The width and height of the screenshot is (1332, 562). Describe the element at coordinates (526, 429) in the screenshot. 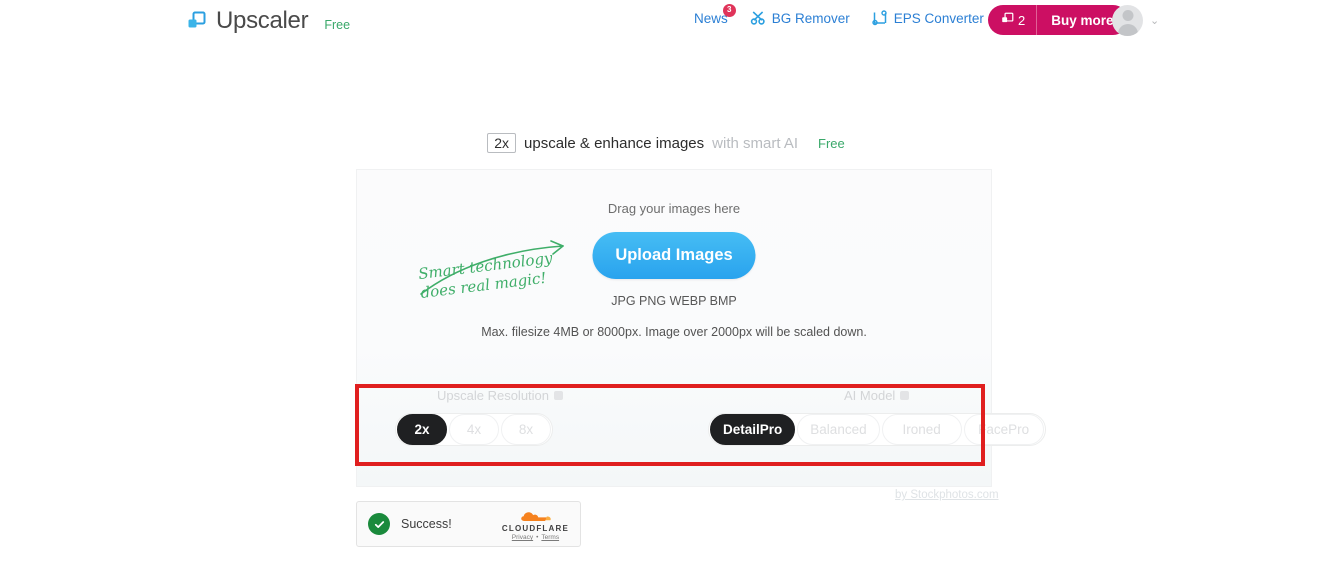

I see `resolution-option-8x: 8x` at that location.